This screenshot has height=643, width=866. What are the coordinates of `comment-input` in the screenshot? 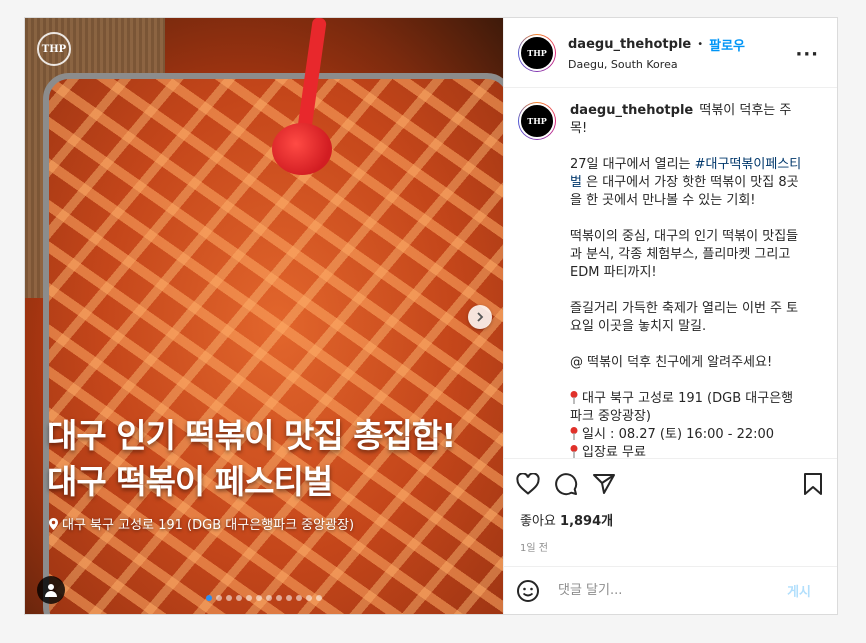 It's located at (658, 590).